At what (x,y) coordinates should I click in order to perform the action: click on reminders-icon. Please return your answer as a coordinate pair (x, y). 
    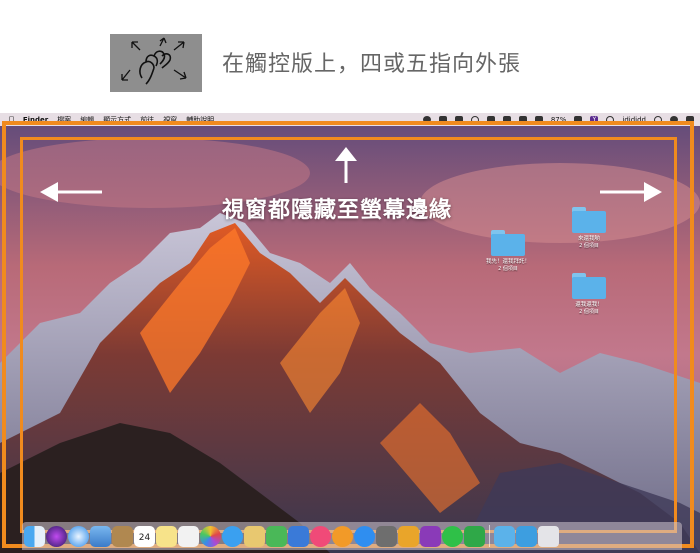
    Looking at the image, I should click on (188, 536).